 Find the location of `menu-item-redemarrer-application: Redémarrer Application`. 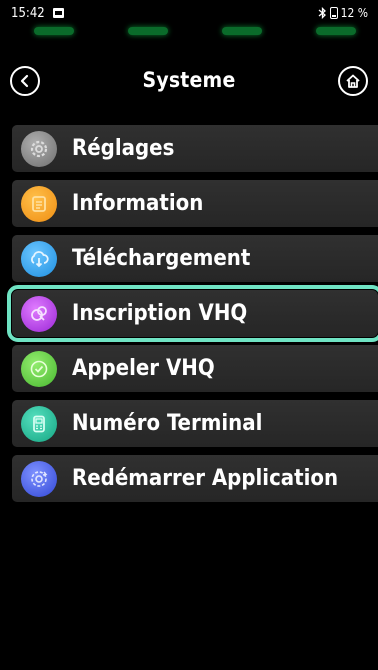

menu-item-redemarrer-application: Redémarrer Application is located at coordinates (195, 478).